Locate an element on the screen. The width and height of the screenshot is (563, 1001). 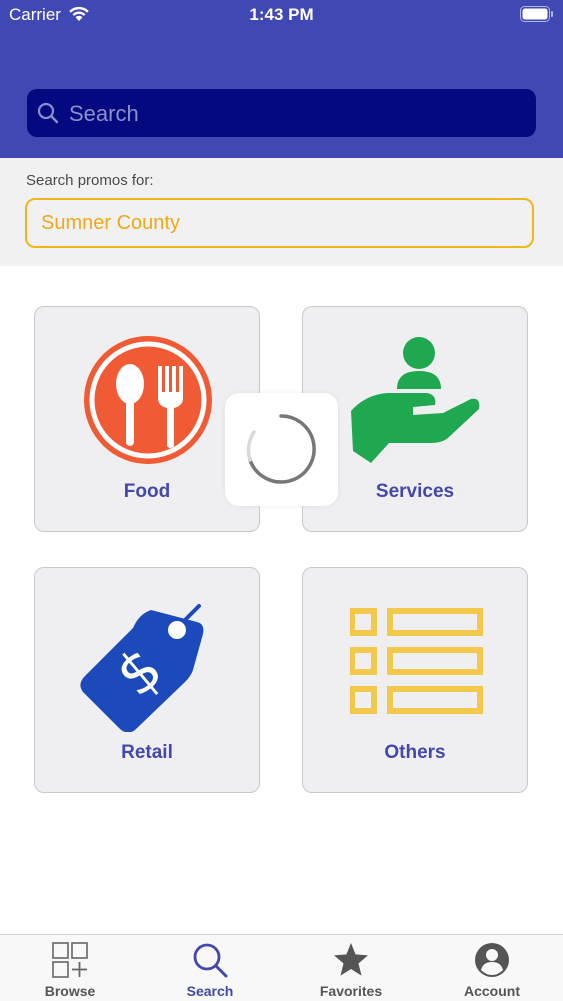
search-bar is located at coordinates (281, 113).